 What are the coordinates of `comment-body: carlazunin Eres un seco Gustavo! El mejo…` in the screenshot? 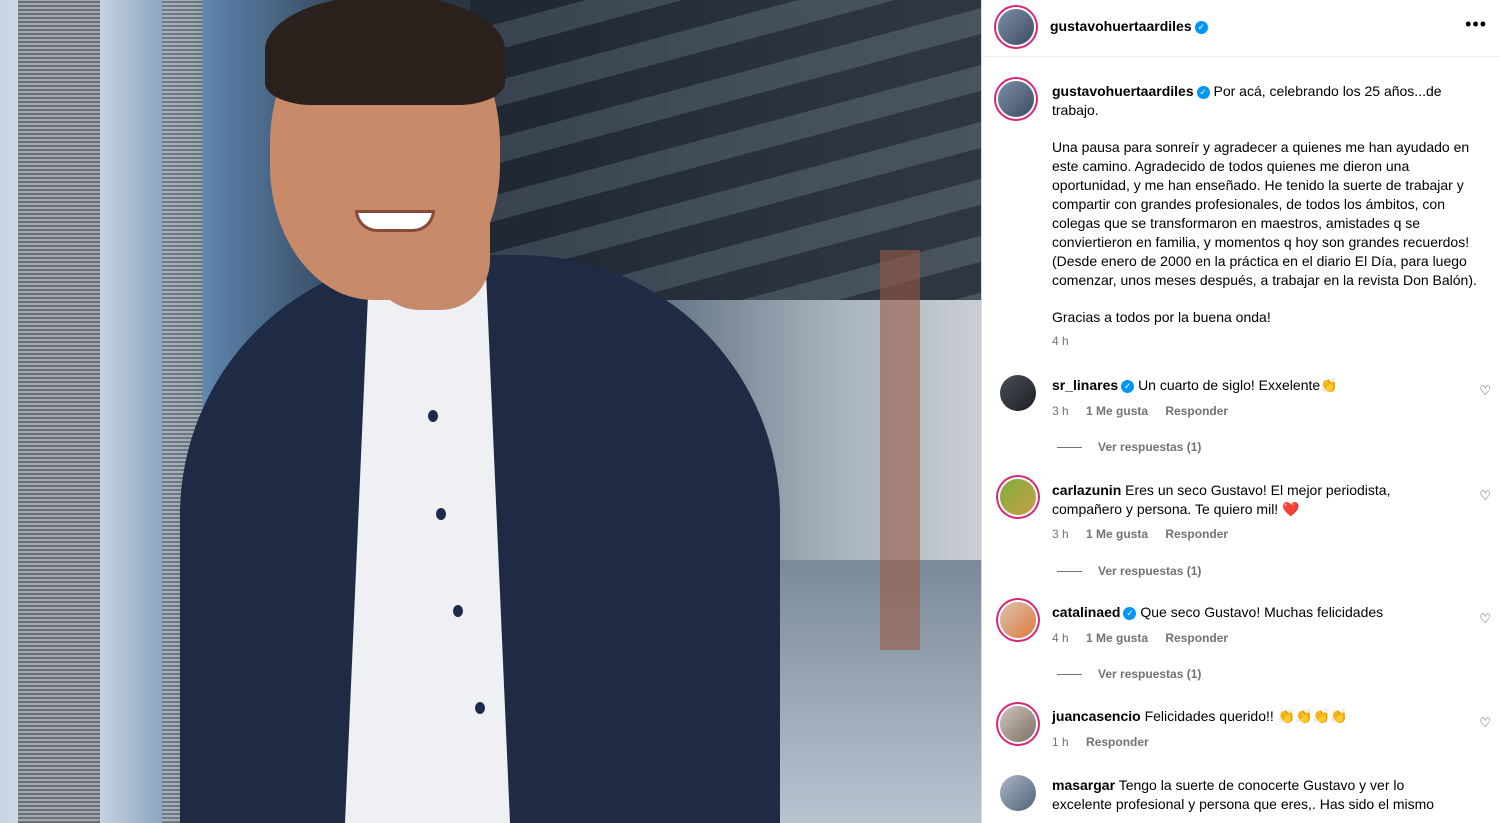 It's located at (1257, 500).